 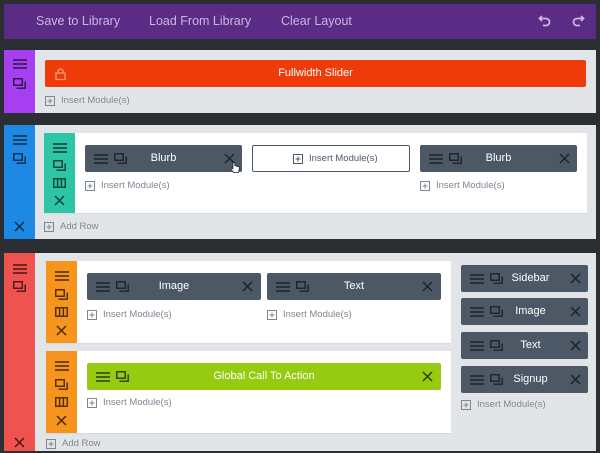 I want to click on undo-icon, so click(x=545, y=20).